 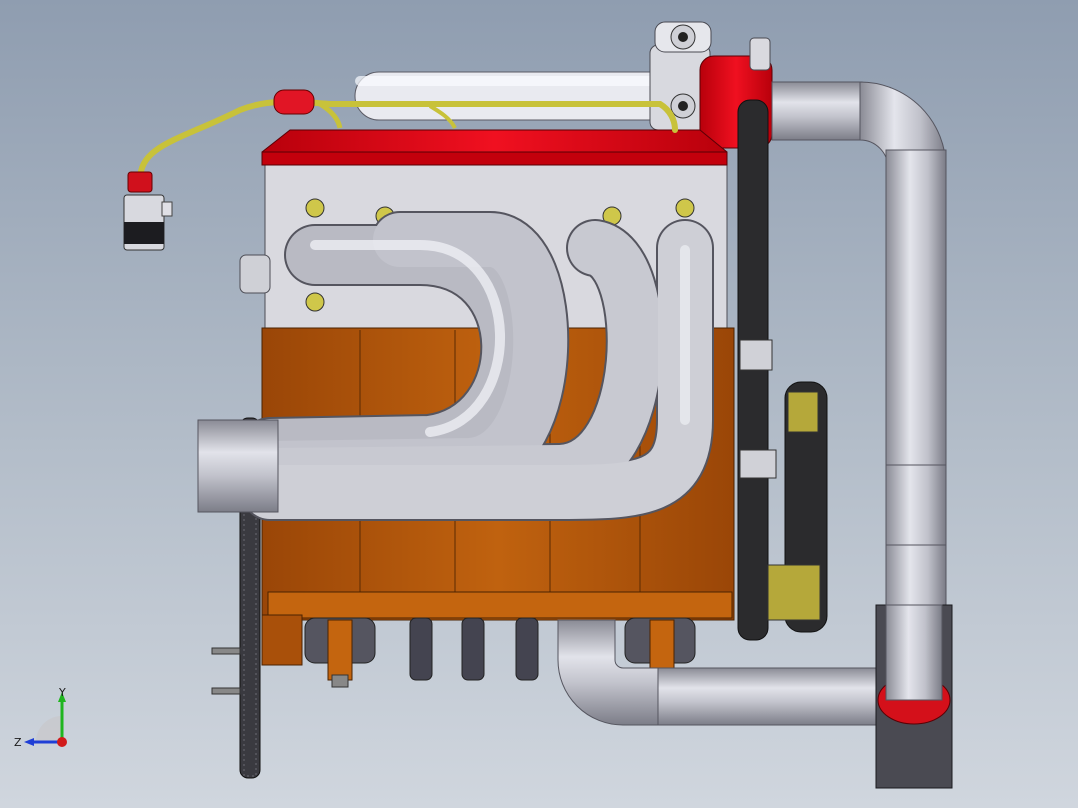 I want to click on coordinate-triad: Y Z, so click(x=40, y=717).